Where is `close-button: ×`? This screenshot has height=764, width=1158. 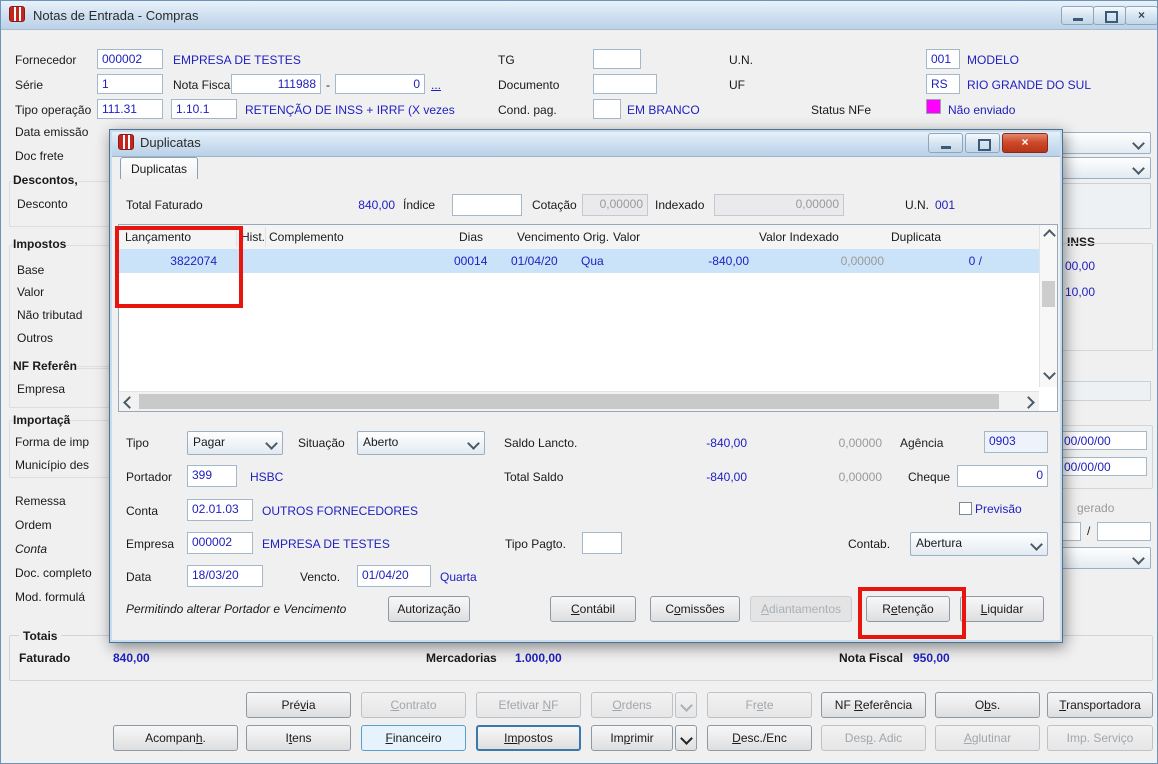 close-button: × is located at coordinates (1141, 15).